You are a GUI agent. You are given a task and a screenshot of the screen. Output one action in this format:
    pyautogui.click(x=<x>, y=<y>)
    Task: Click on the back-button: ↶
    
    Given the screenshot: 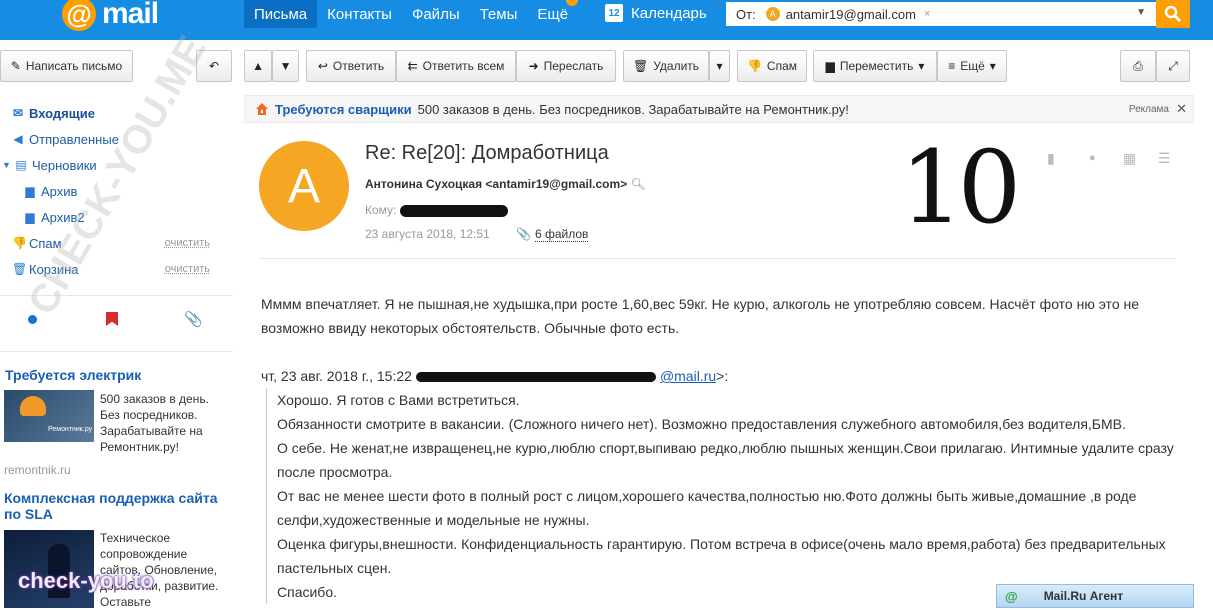 What is the action you would take?
    pyautogui.click(x=214, y=66)
    